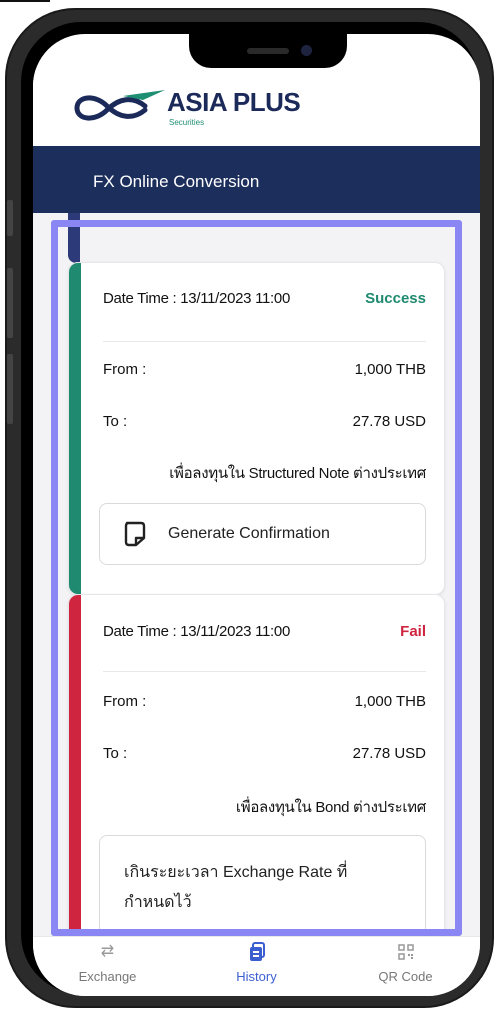  What do you see at coordinates (234, 102) in the screenshot?
I see `brand-name: ASIA PLUS` at bounding box center [234, 102].